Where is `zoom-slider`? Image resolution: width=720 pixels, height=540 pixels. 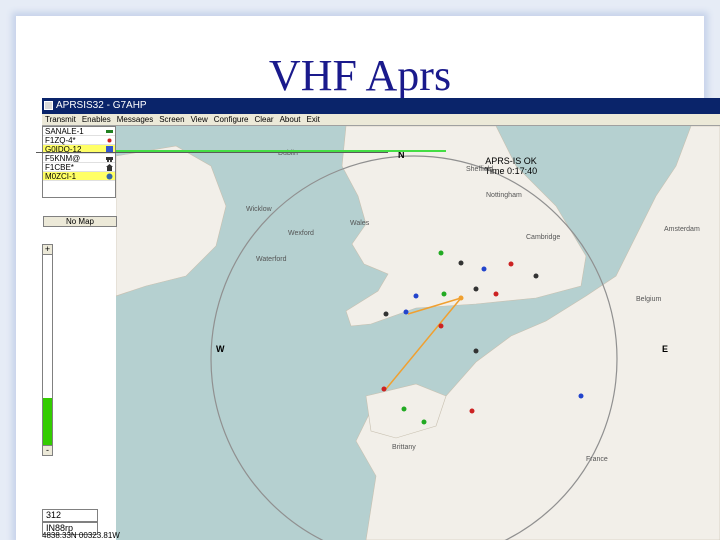
zoom-slider is located at coordinates (47, 350).